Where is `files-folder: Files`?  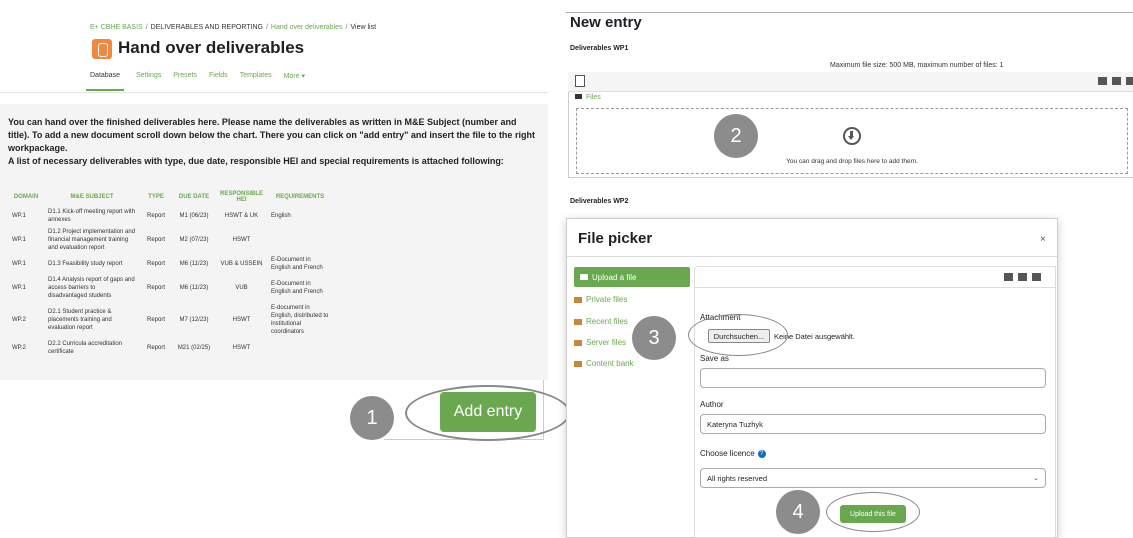 files-folder: Files is located at coordinates (588, 97).